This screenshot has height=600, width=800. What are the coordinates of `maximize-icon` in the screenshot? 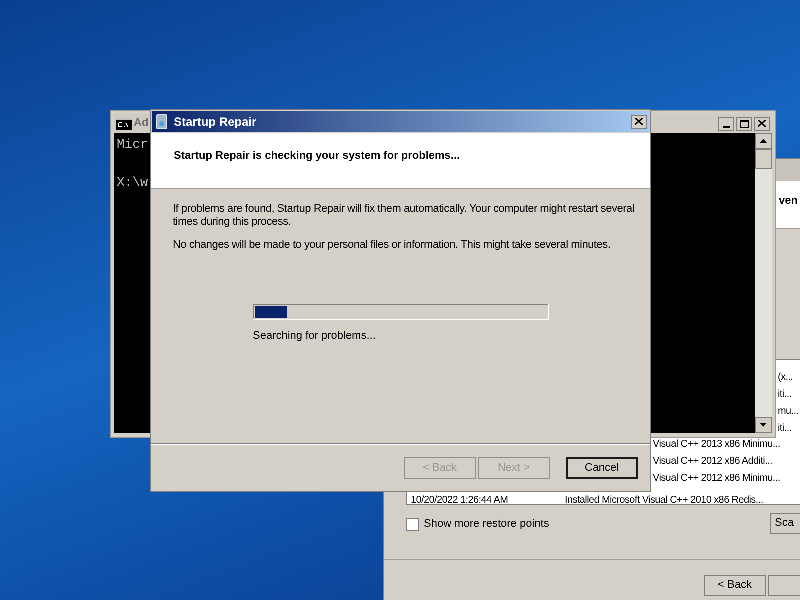 It's located at (744, 124).